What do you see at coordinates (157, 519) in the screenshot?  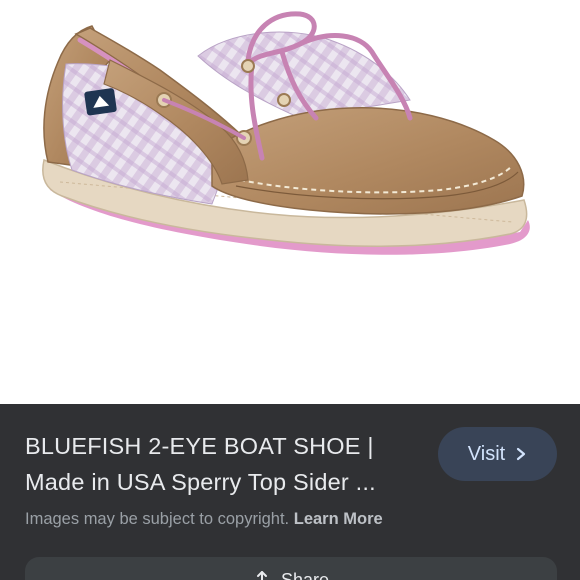 I see `copyright-text: Images may be subject to copyright.` at bounding box center [157, 519].